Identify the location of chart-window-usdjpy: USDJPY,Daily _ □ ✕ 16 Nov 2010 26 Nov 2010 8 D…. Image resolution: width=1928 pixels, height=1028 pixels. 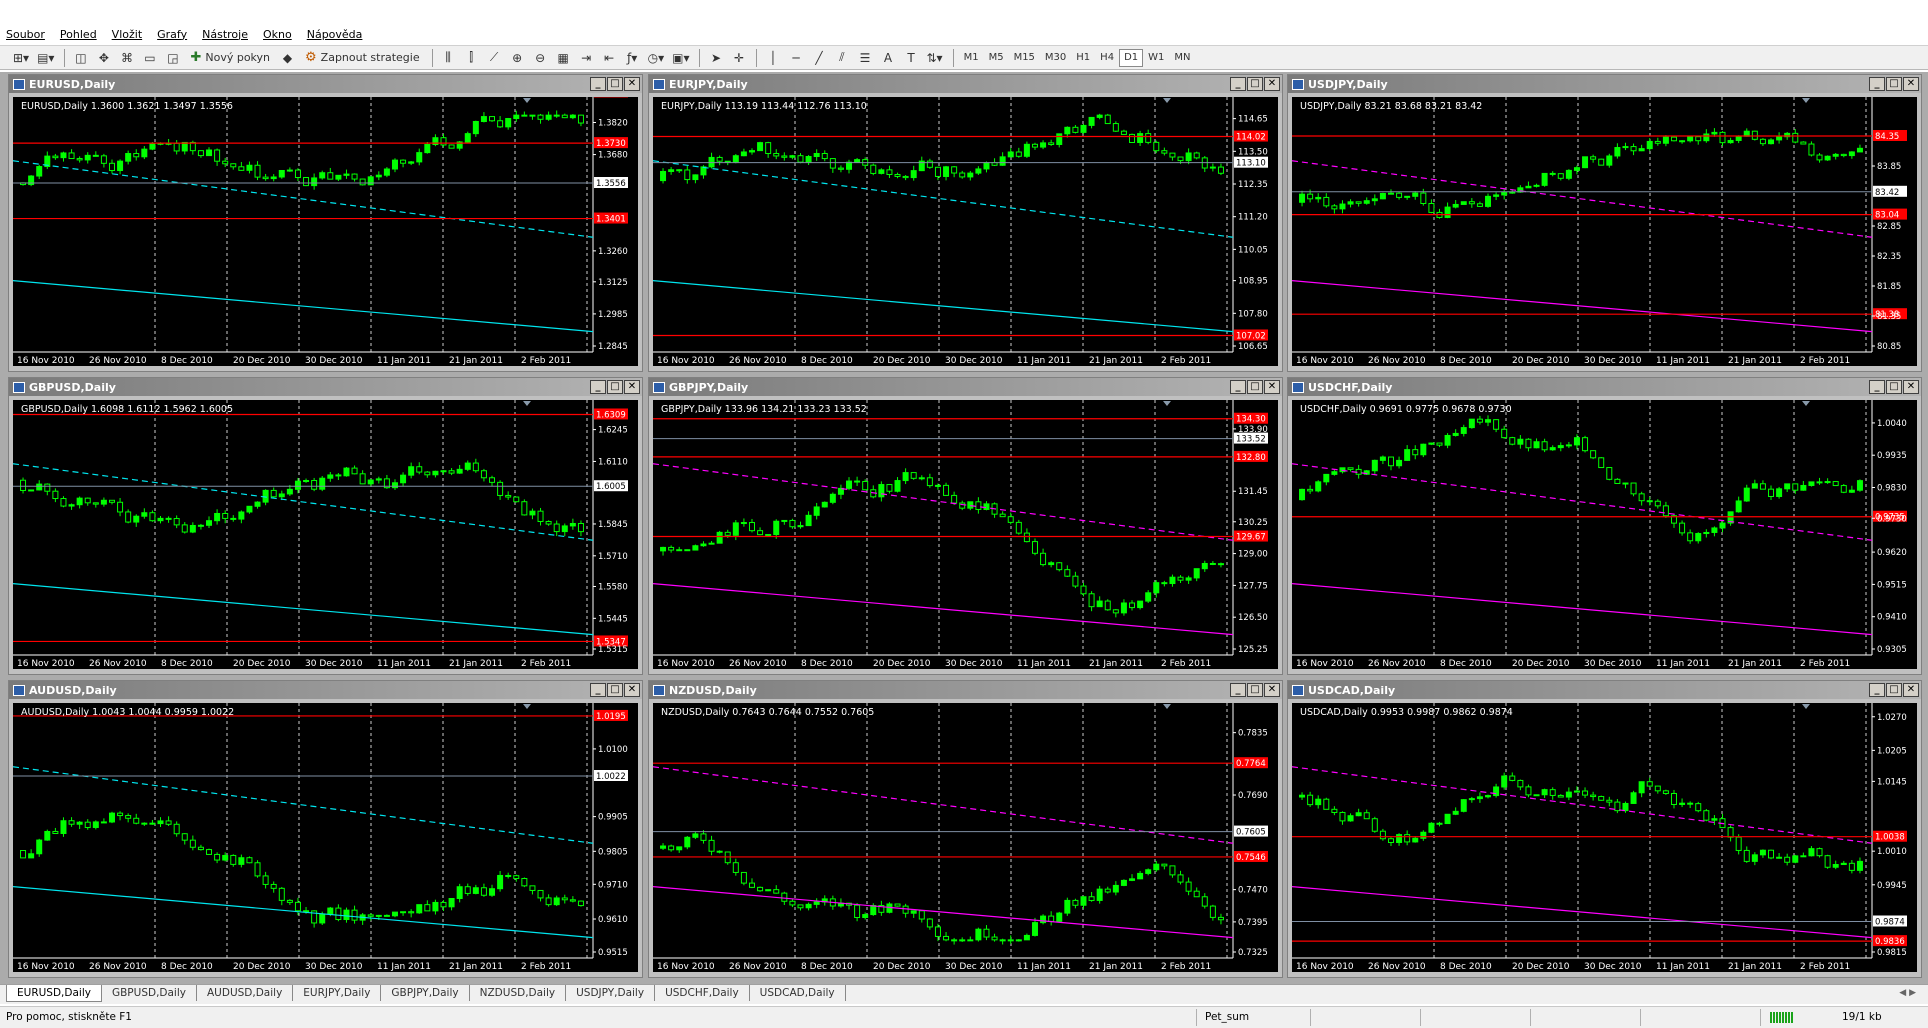
(1604, 223).